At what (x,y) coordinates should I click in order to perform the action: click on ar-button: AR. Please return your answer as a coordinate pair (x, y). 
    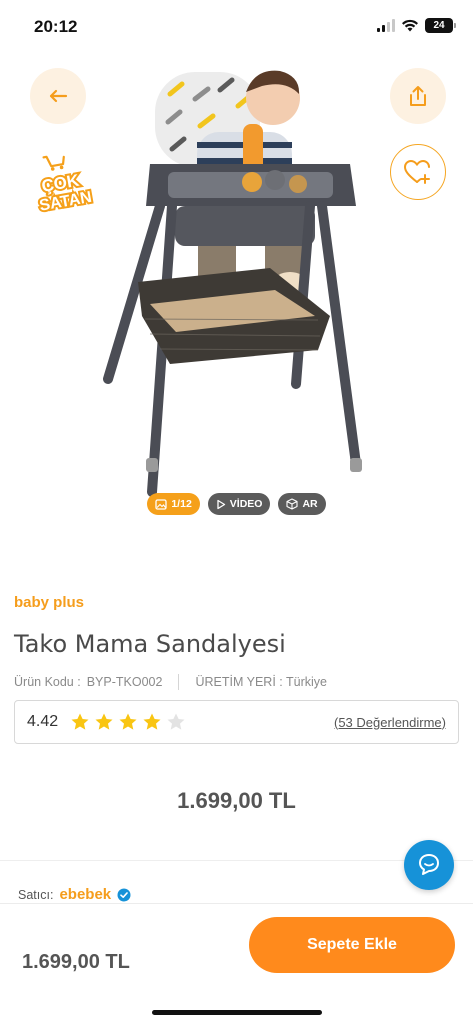
    Looking at the image, I should click on (302, 504).